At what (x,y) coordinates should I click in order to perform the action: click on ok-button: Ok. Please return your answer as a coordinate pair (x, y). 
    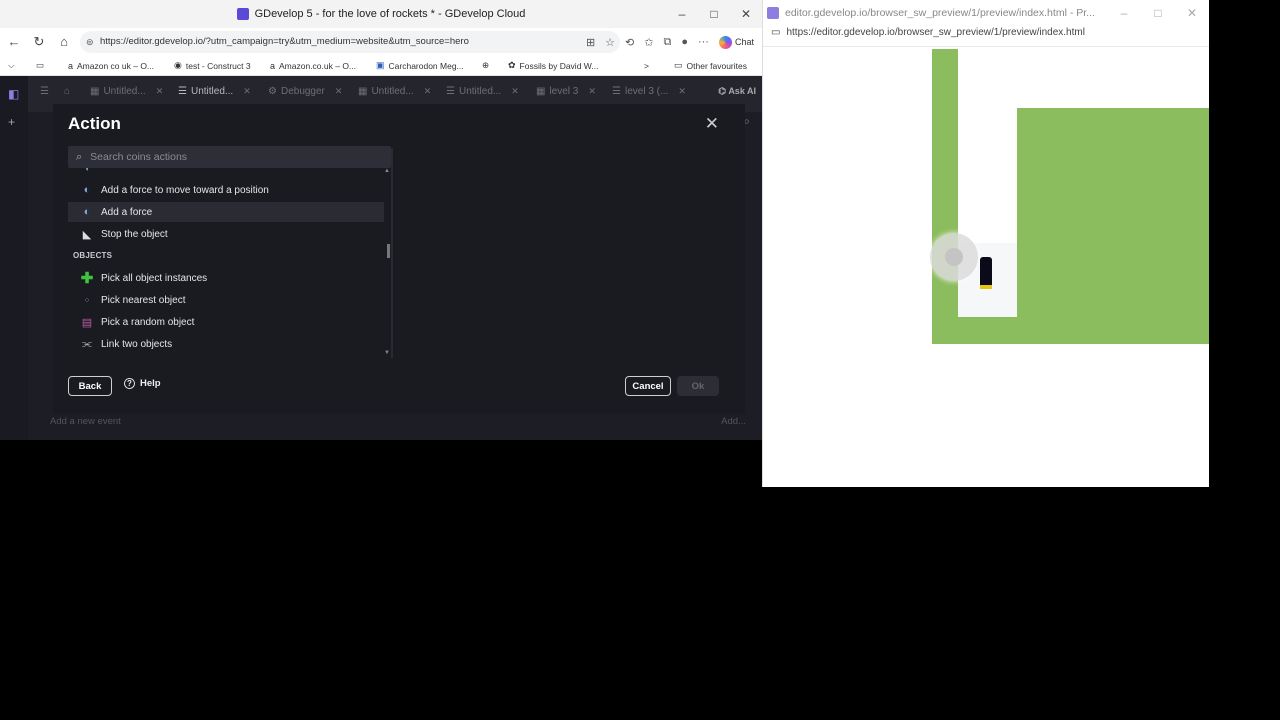
    Looking at the image, I should click on (698, 386).